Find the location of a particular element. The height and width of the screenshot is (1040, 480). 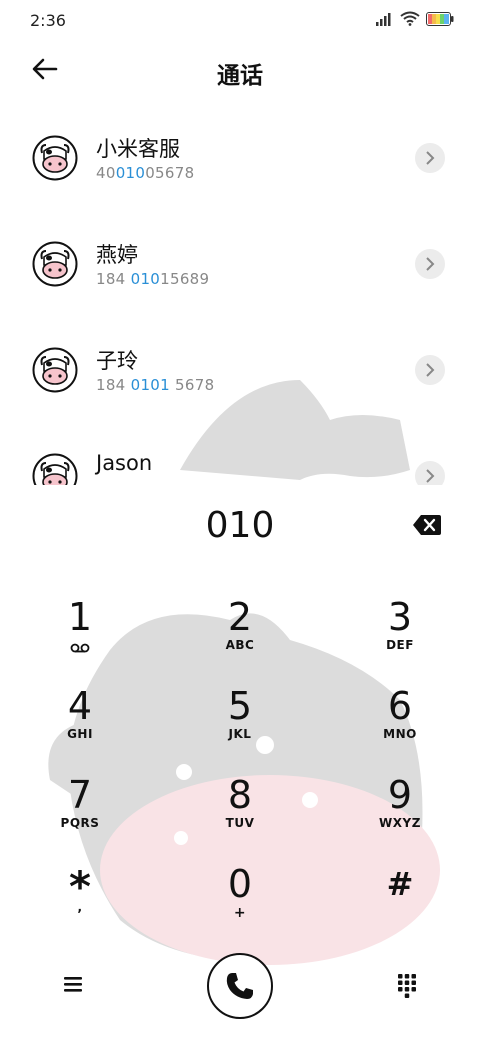

contact-number: 184 0101 5678 is located at coordinates (155, 385).